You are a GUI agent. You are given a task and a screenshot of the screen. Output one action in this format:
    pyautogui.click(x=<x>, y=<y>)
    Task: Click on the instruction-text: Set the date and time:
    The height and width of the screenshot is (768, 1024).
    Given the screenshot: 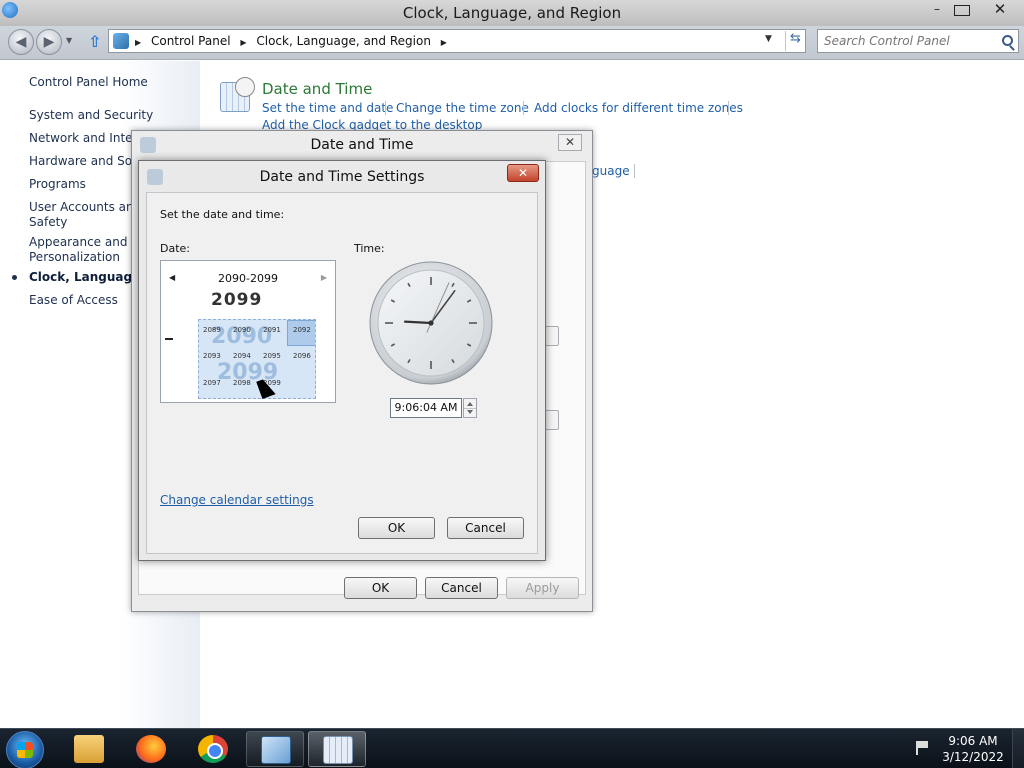 What is the action you would take?
    pyautogui.click(x=222, y=214)
    